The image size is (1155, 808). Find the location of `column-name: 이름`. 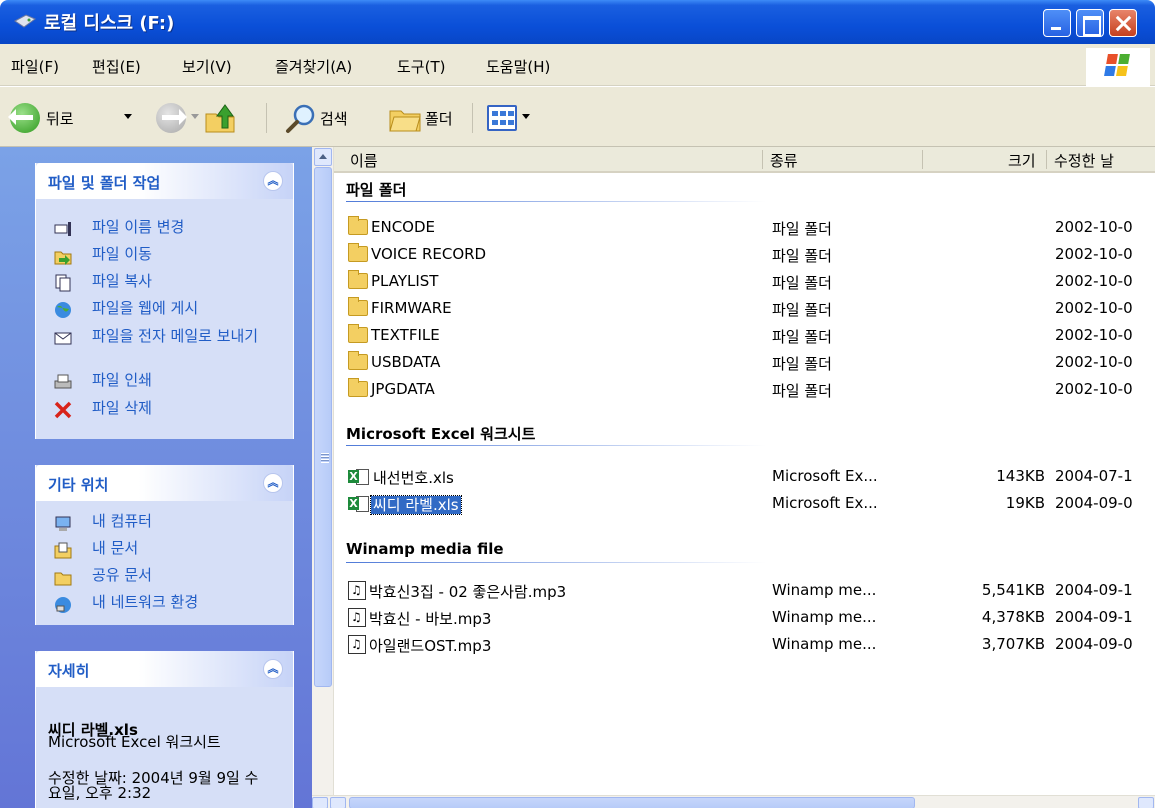

column-name: 이름 is located at coordinates (364, 160).